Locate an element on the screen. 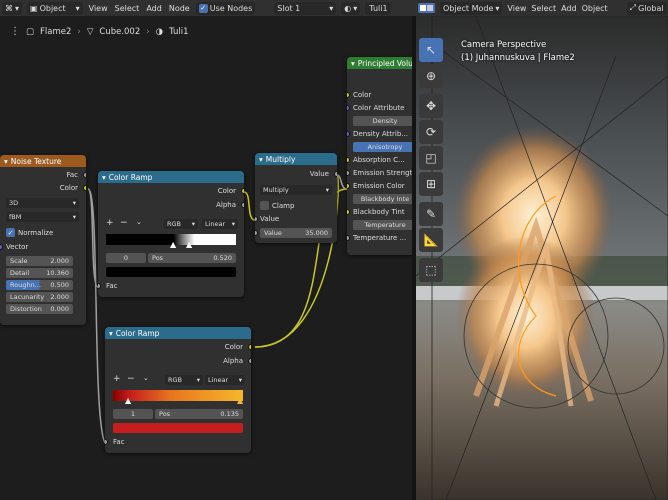  value-field: Value 35.000 is located at coordinates (296, 233).